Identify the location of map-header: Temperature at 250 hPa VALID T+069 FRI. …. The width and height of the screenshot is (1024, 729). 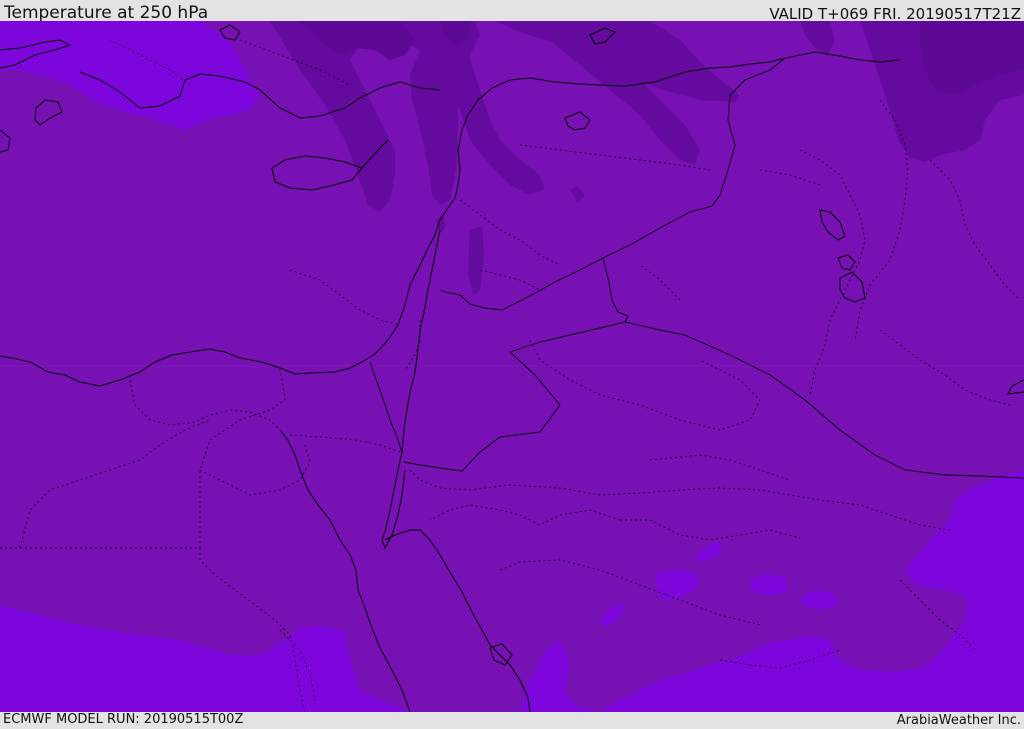
(512, 11).